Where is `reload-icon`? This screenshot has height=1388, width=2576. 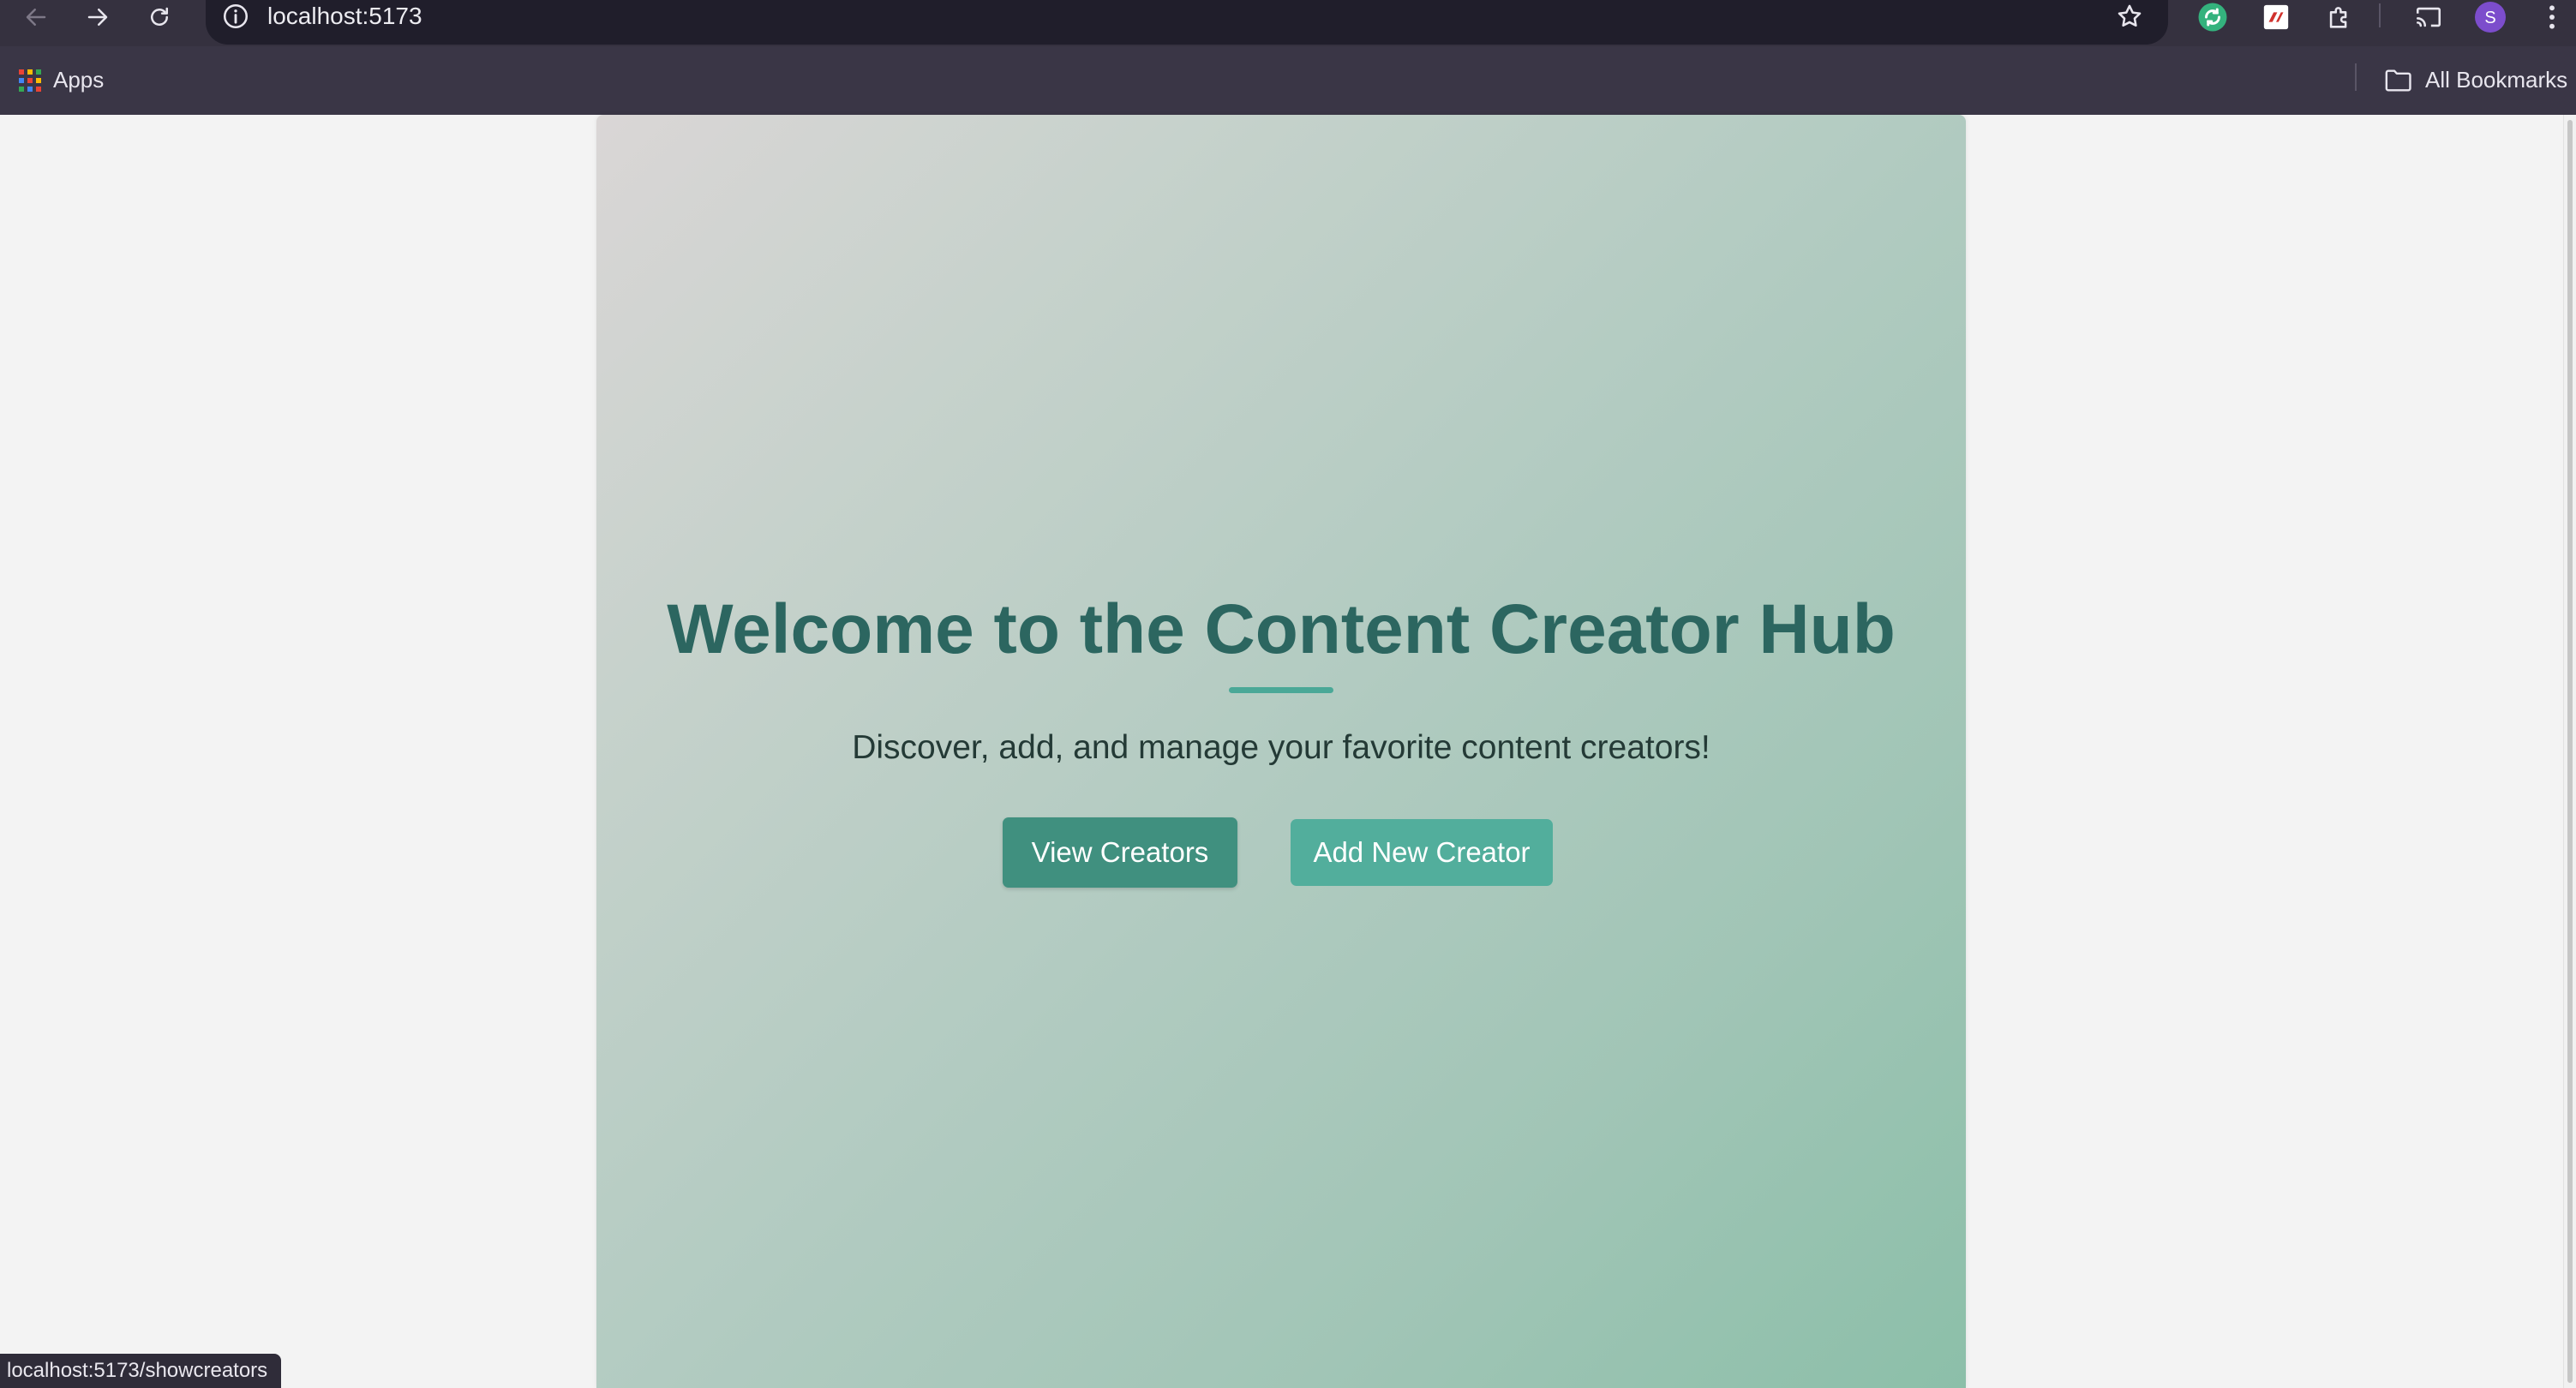
reload-icon is located at coordinates (159, 16).